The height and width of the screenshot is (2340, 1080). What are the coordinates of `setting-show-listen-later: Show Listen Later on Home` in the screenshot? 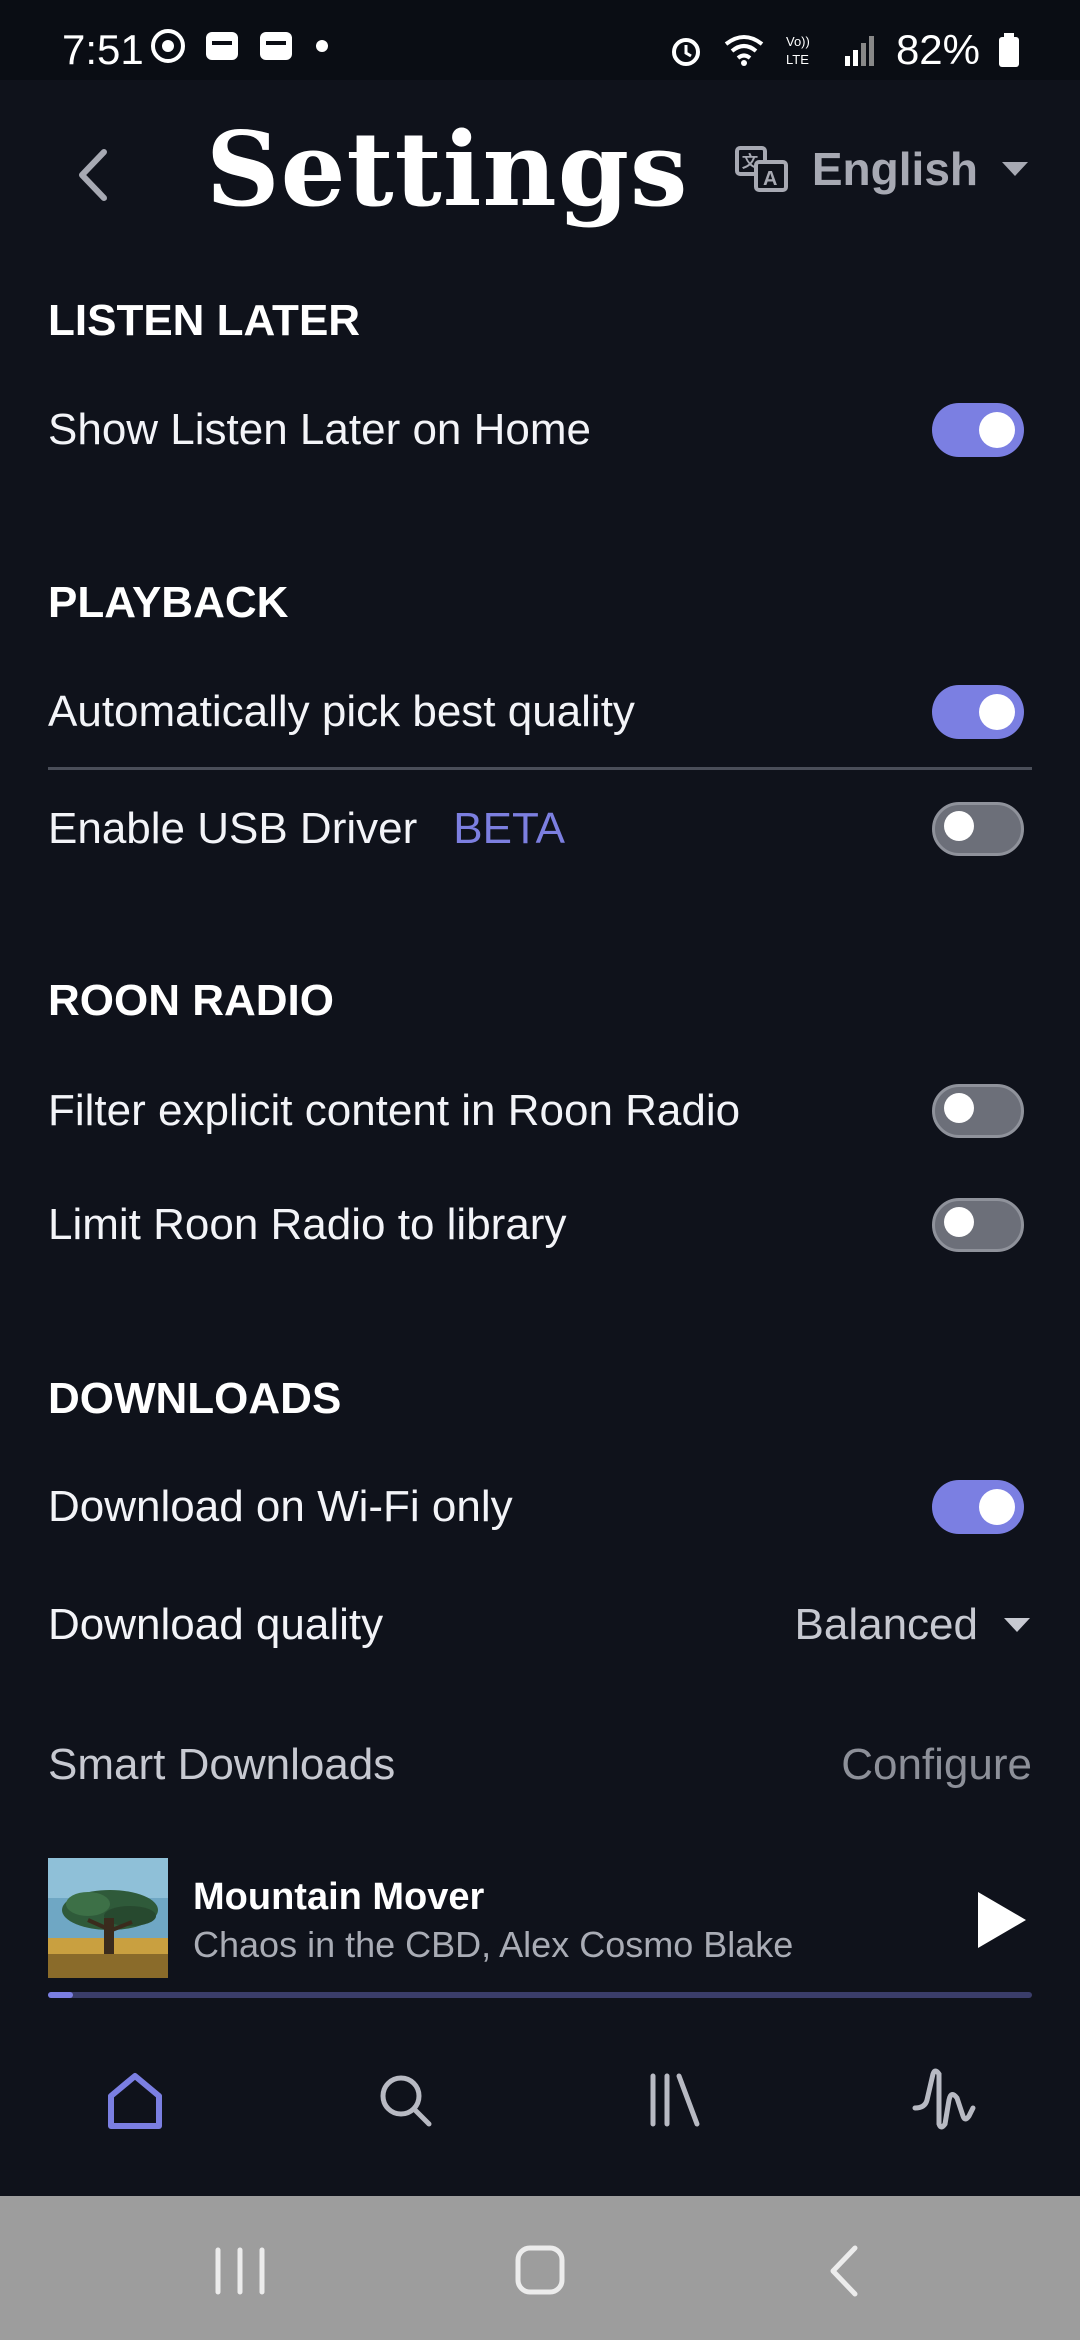 It's located at (540, 430).